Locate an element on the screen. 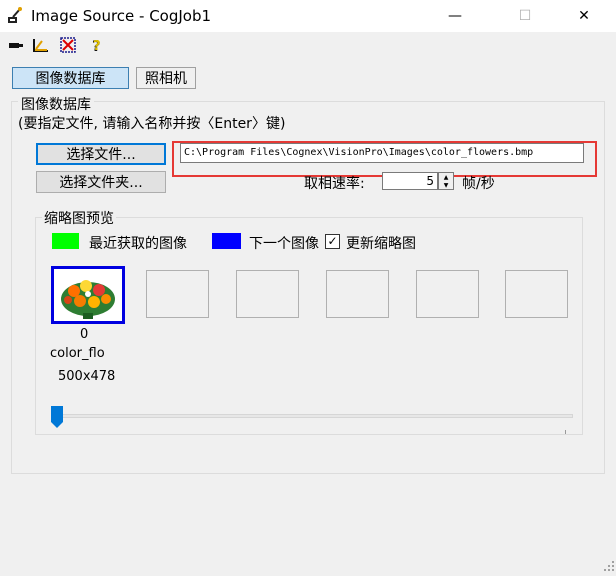 The image size is (616, 576). help-icon: ?? is located at coordinates (97, 46).